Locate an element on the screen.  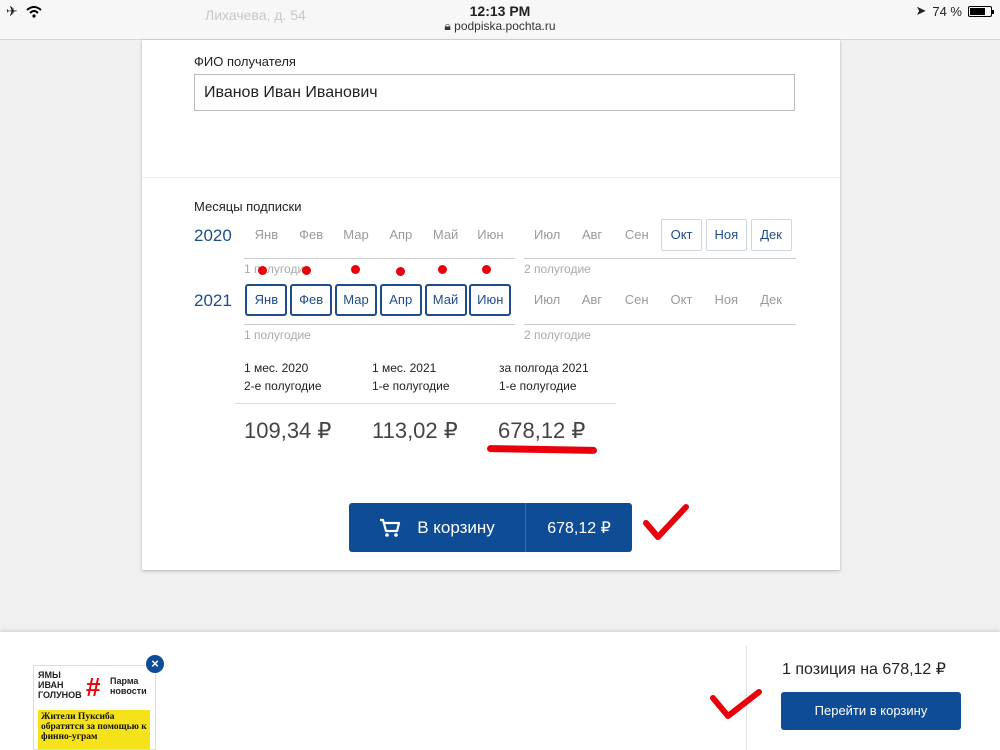
month-2020-sep: Сен is located at coordinates (636, 234).